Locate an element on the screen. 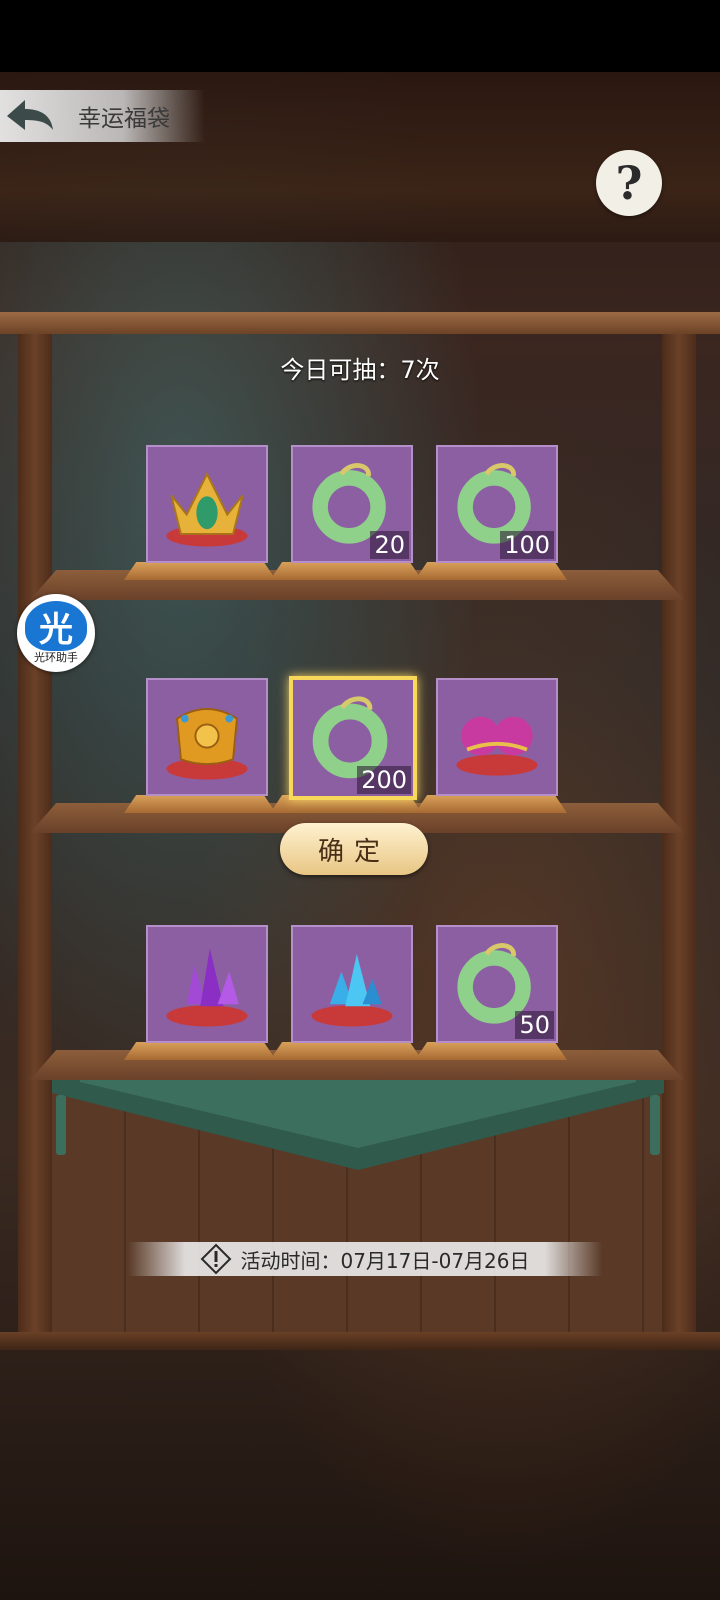 The image size is (720, 1600). helper-logo-icon: 光 is located at coordinates (56, 626).